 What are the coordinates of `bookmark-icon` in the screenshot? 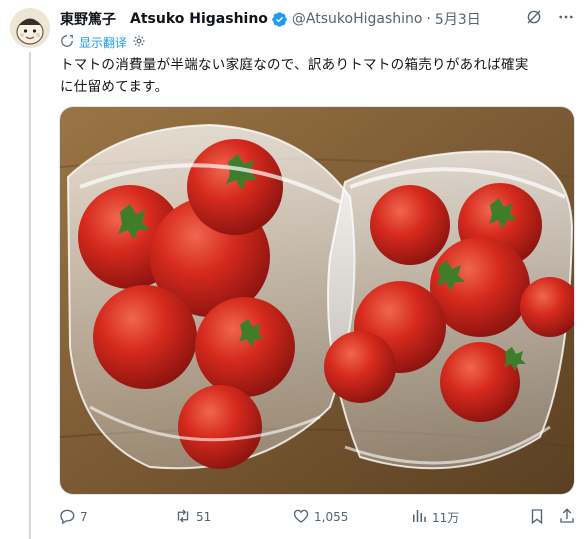 It's located at (537, 517).